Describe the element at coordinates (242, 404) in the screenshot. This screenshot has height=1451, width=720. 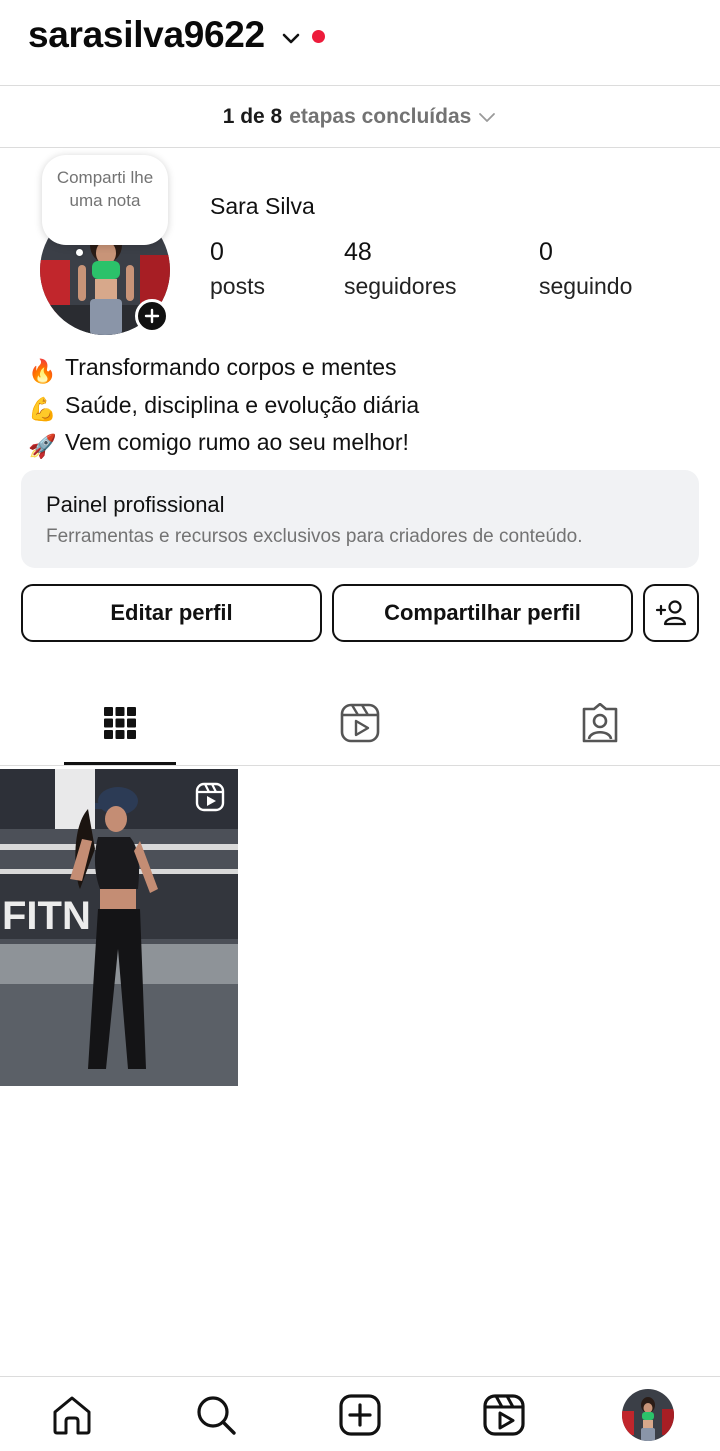
I see `bio-text: Saúde, disciplina e evolução diária` at that location.